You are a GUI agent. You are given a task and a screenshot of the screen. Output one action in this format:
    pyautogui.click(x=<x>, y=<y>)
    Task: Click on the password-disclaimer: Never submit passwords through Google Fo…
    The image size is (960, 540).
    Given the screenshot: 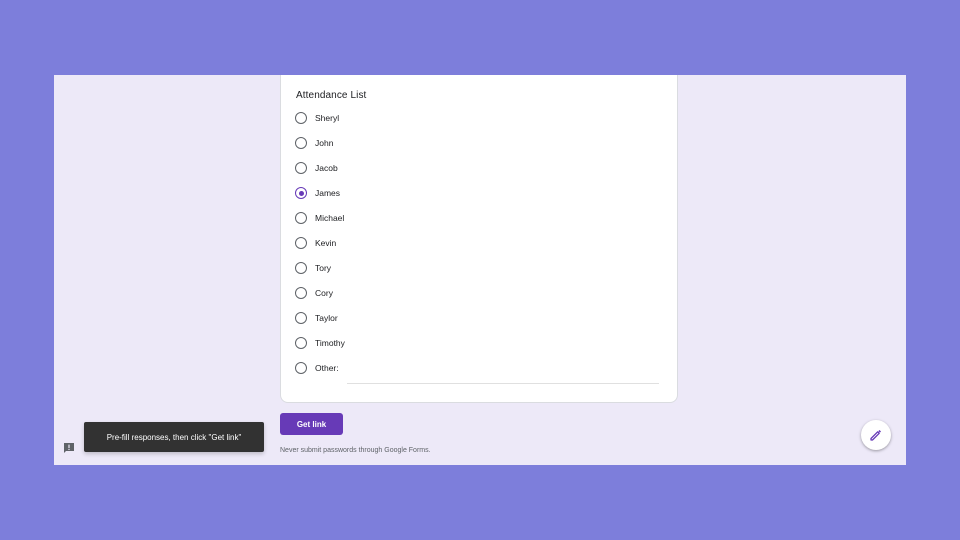 What is the action you would take?
    pyautogui.click(x=355, y=450)
    